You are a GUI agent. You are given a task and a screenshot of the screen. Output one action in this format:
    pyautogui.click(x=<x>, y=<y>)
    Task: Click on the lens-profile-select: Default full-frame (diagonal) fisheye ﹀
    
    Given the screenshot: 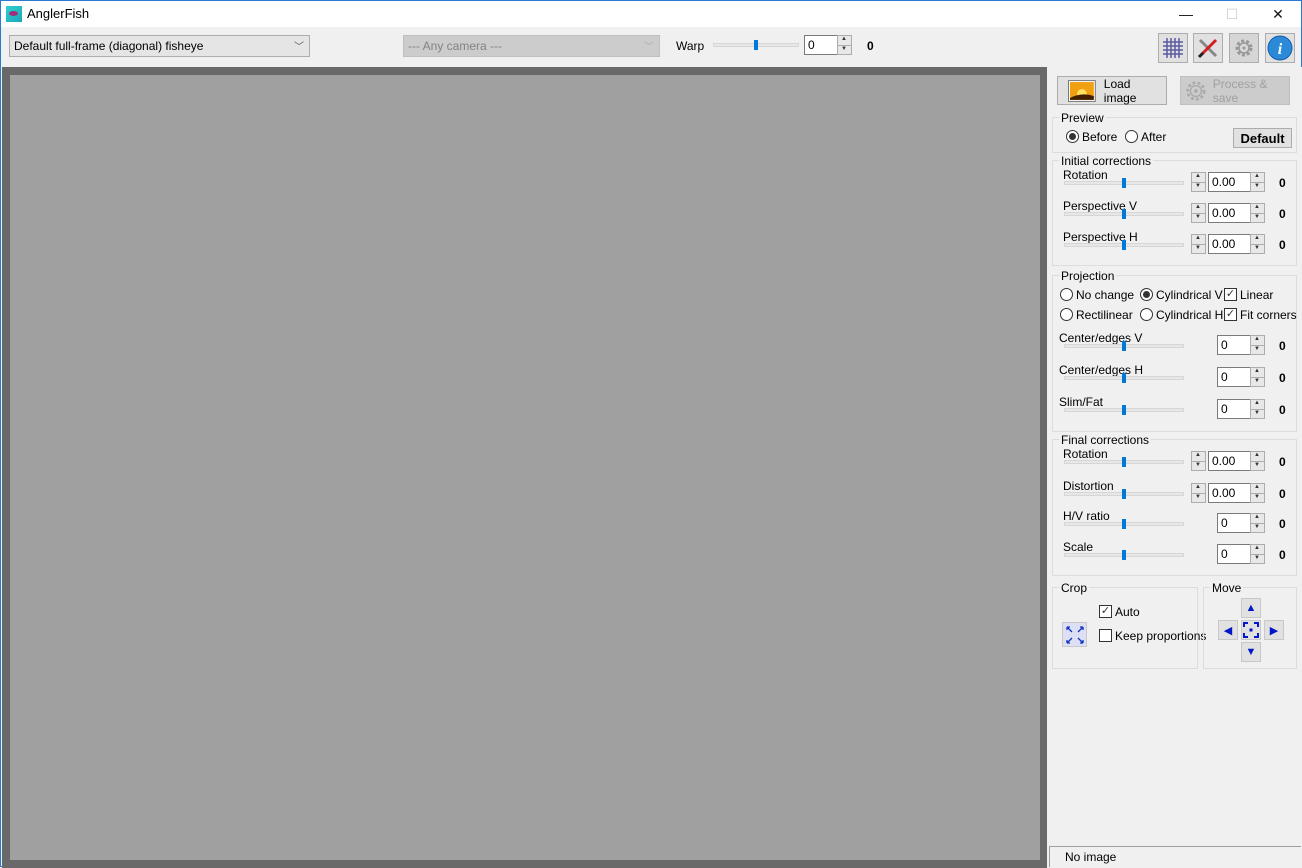 What is the action you would take?
    pyautogui.click(x=159, y=46)
    